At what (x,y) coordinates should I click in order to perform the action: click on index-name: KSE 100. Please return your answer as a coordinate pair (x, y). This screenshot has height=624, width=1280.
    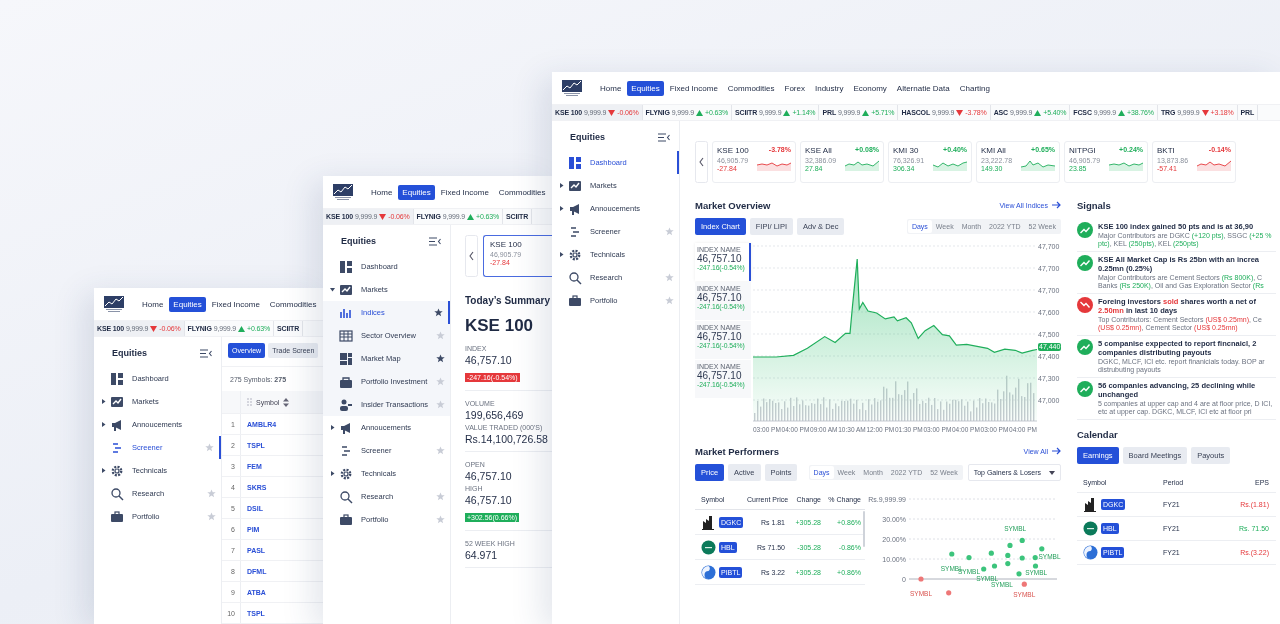
    Looking at the image, I should click on (506, 244).